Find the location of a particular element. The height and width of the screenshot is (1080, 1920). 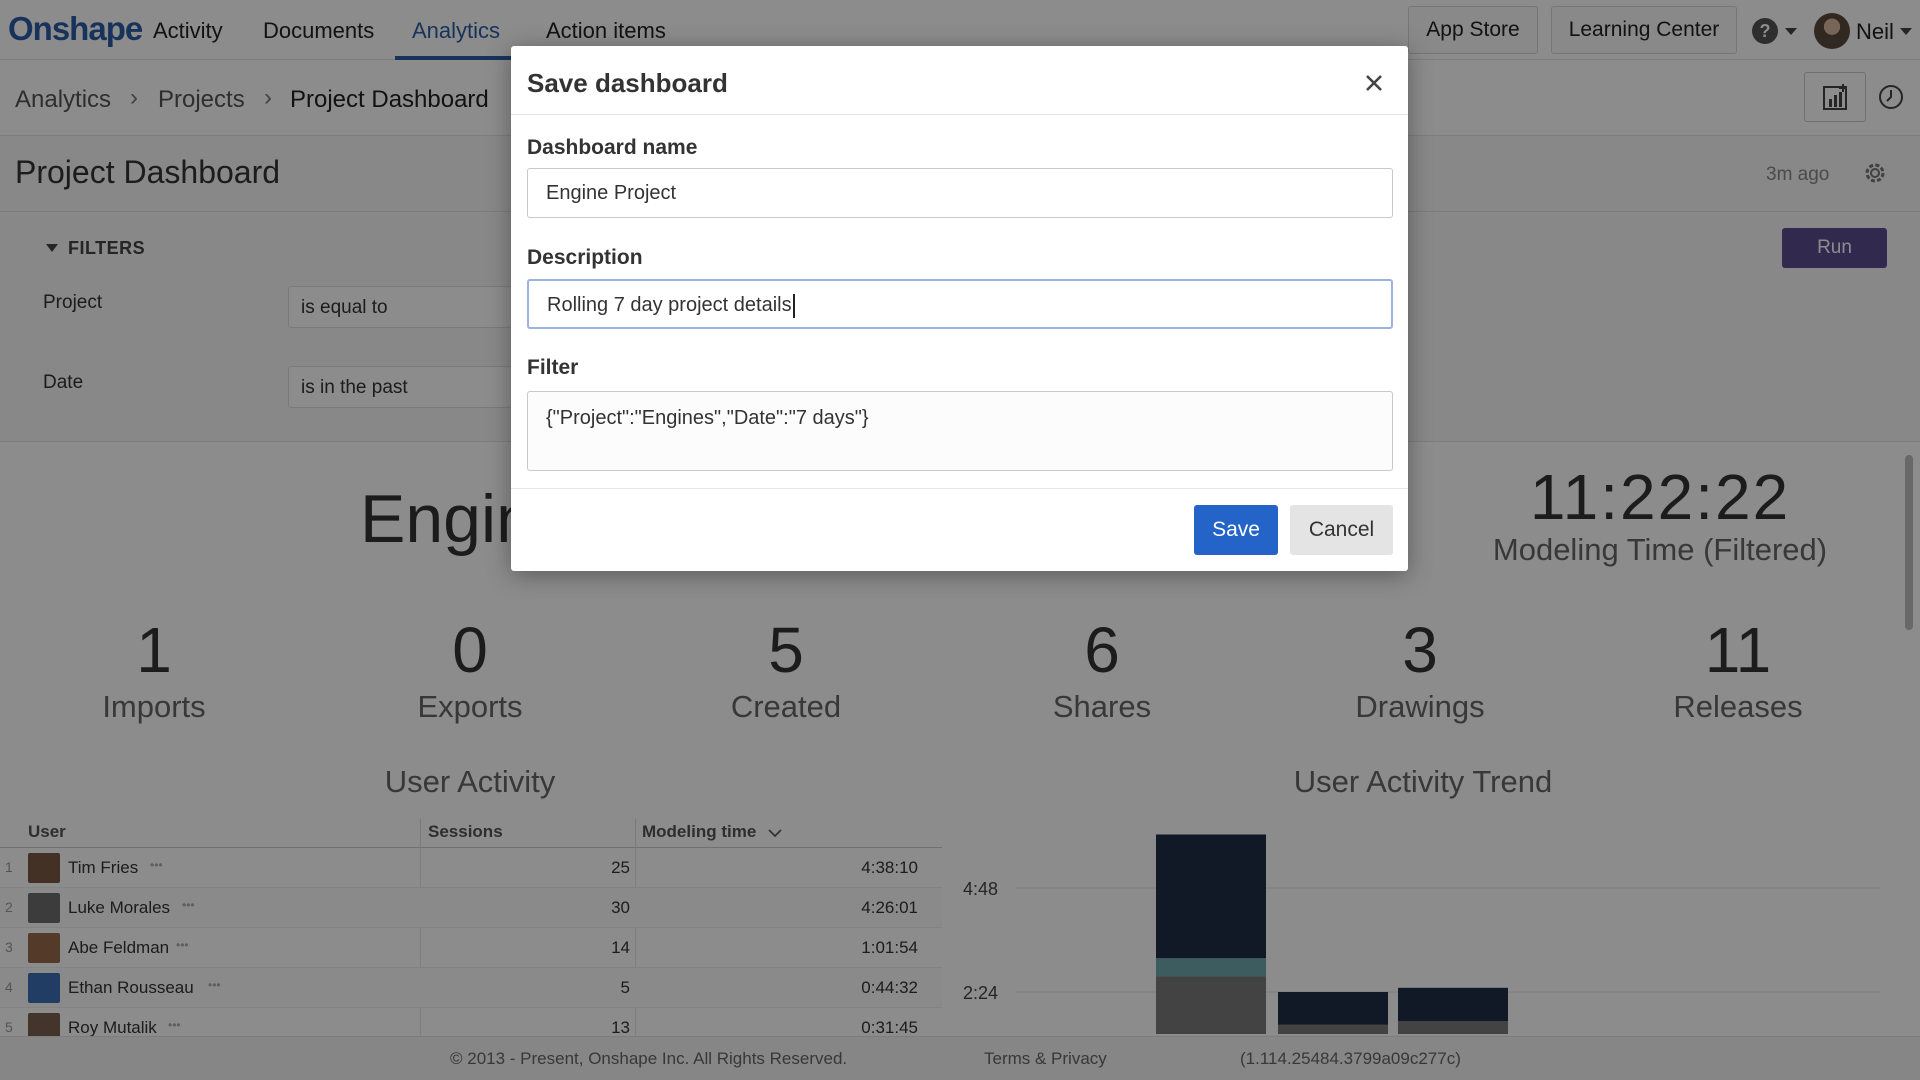

close-icon is located at coordinates (1374, 83).